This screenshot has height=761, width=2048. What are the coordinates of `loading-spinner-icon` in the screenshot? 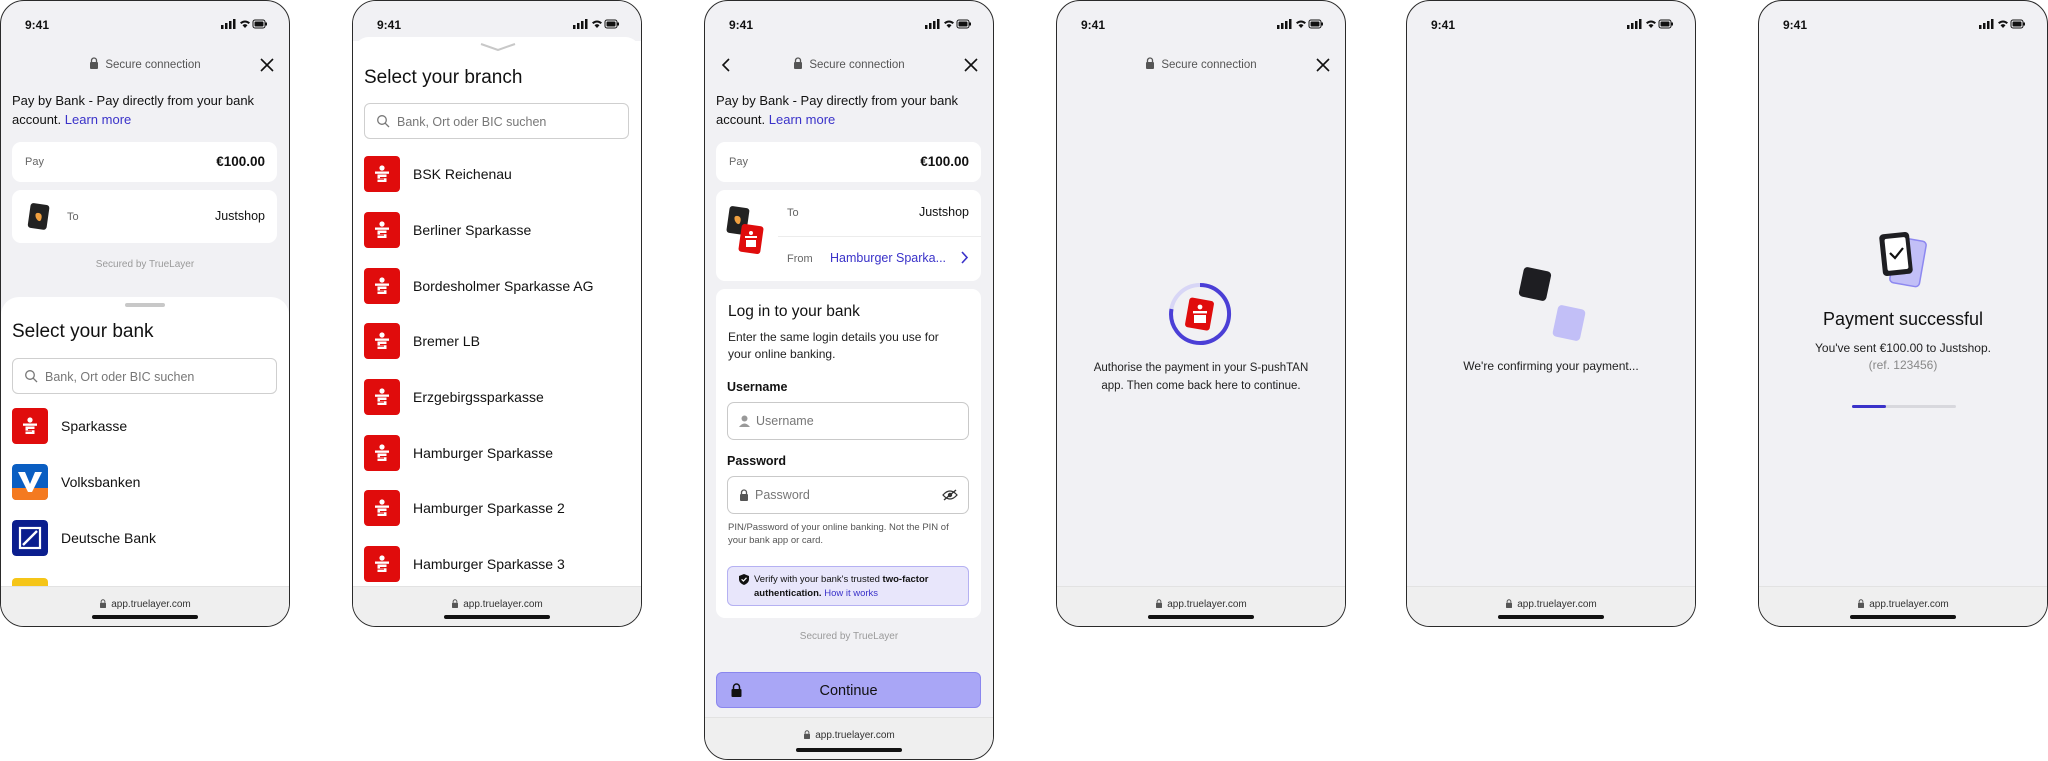 It's located at (1200, 314).